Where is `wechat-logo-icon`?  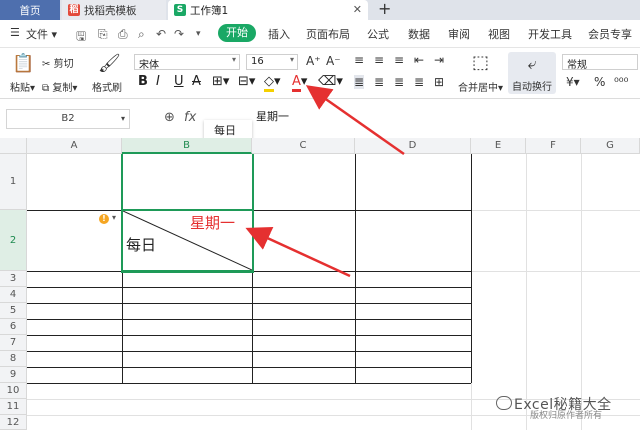
wechat-logo-icon is located at coordinates (504, 403).